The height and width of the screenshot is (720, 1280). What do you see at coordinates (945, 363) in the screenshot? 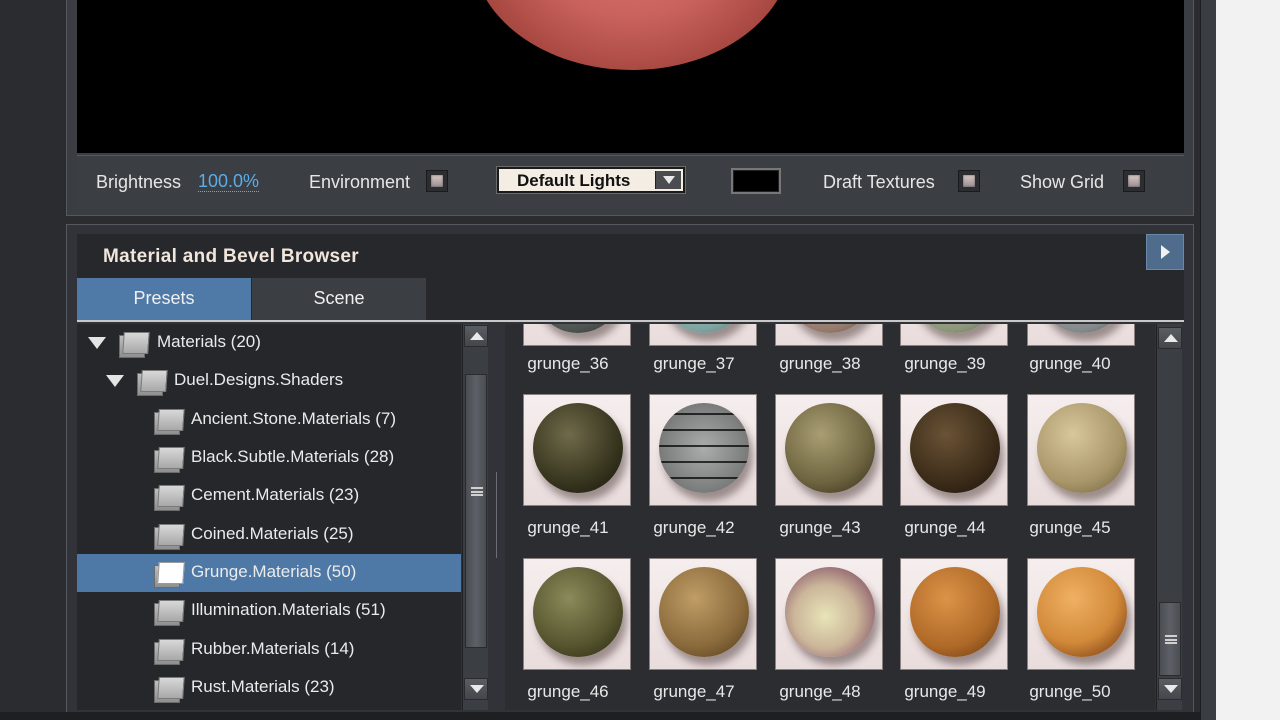
I see `material-label: grunge_39` at bounding box center [945, 363].